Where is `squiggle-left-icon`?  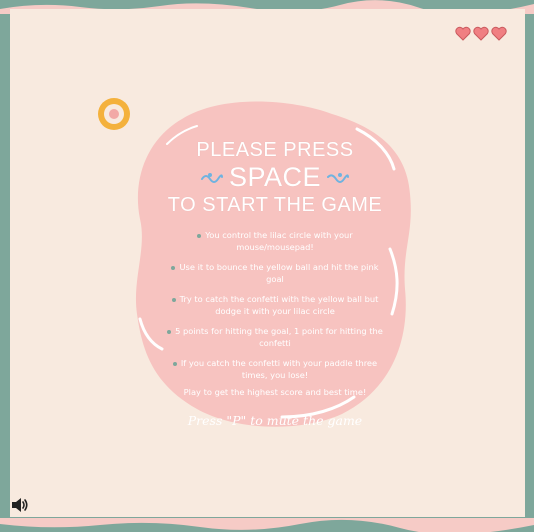
squiggle-left-icon is located at coordinates (211, 178).